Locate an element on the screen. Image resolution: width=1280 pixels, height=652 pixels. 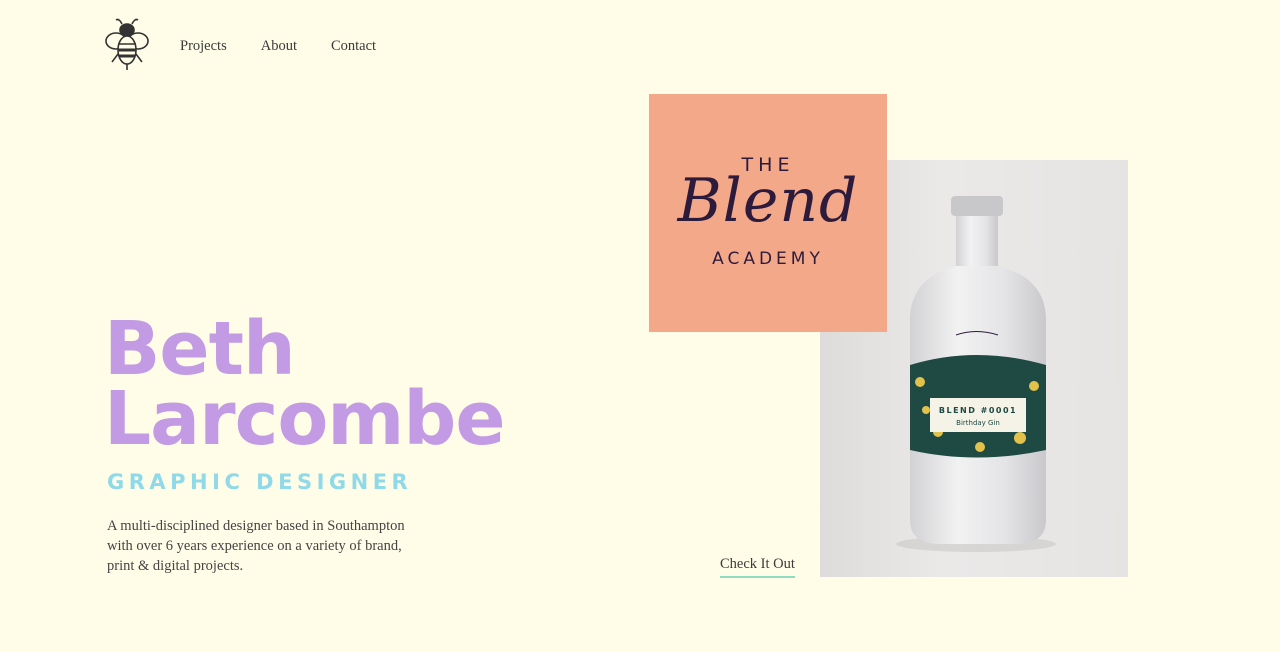
main-nav: Projects About Contact is located at coordinates (295, 46).